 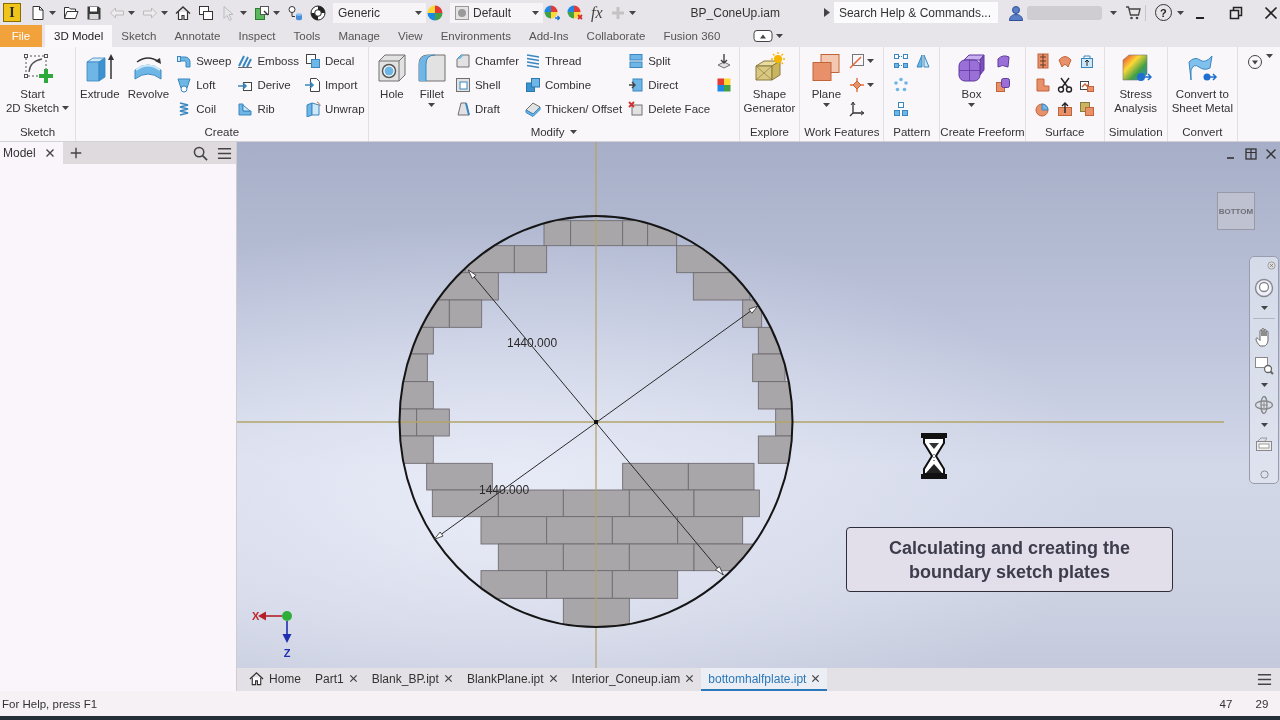 What do you see at coordinates (1251, 154) in the screenshot?
I see `split-window-icon` at bounding box center [1251, 154].